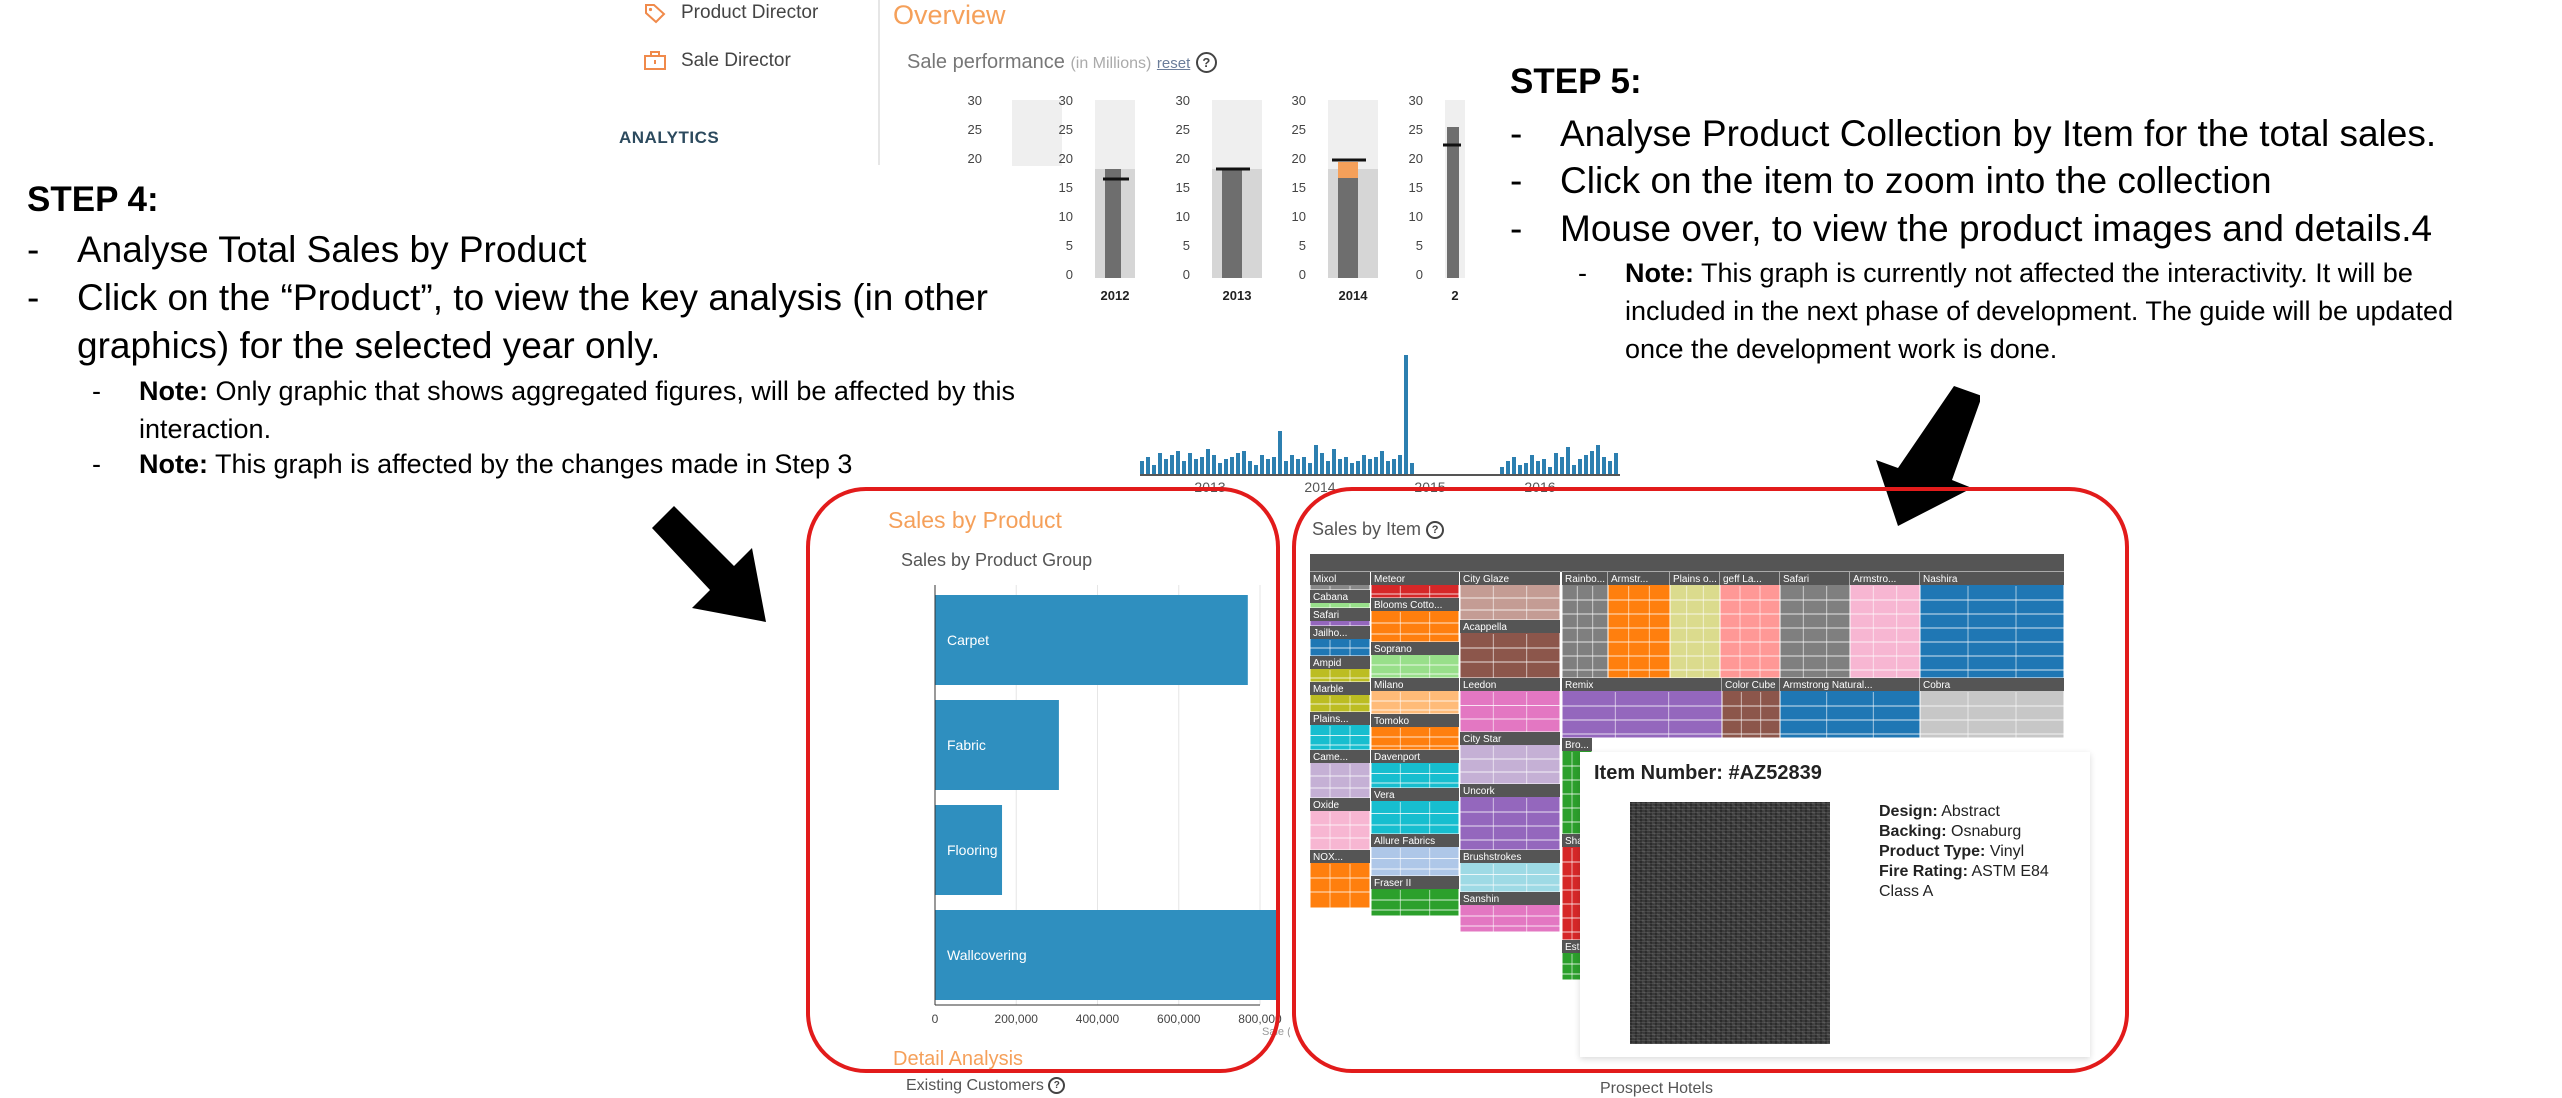  Describe the element at coordinates (1097, 198) in the screenshot. I see `bullet-chart-2012-main: 30 25 20 15 10 5 0 2012` at that location.